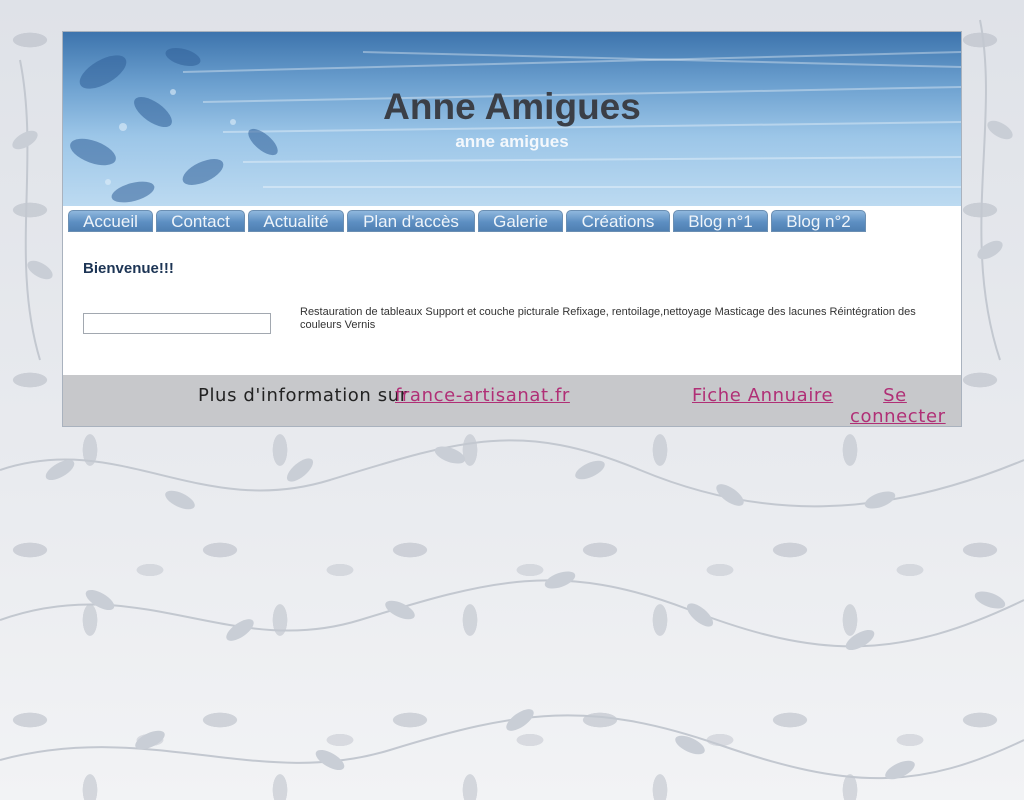 The width and height of the screenshot is (1024, 800). I want to click on france-artisanat-link: france-artisanat.fr, so click(482, 395).